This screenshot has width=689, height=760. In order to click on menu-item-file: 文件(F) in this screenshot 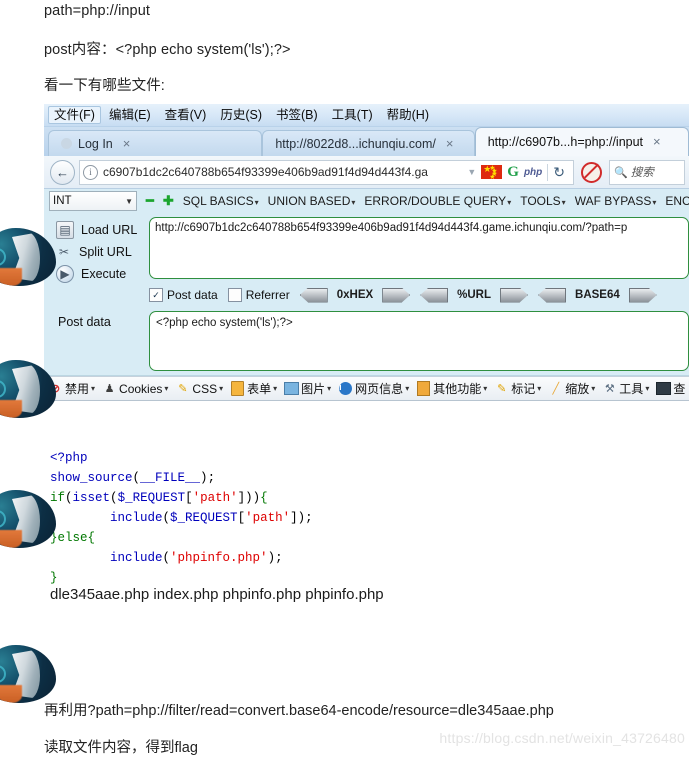, I will do `click(74, 115)`.